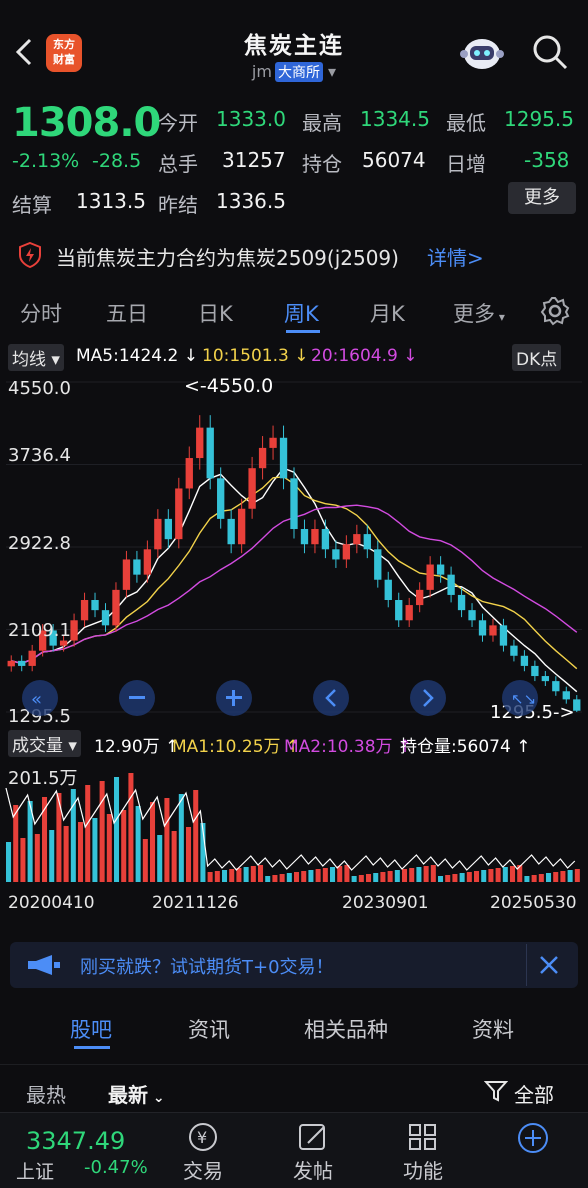  Describe the element at coordinates (500, 317) in the screenshot. I see `caret-down-icon: ▾` at that location.